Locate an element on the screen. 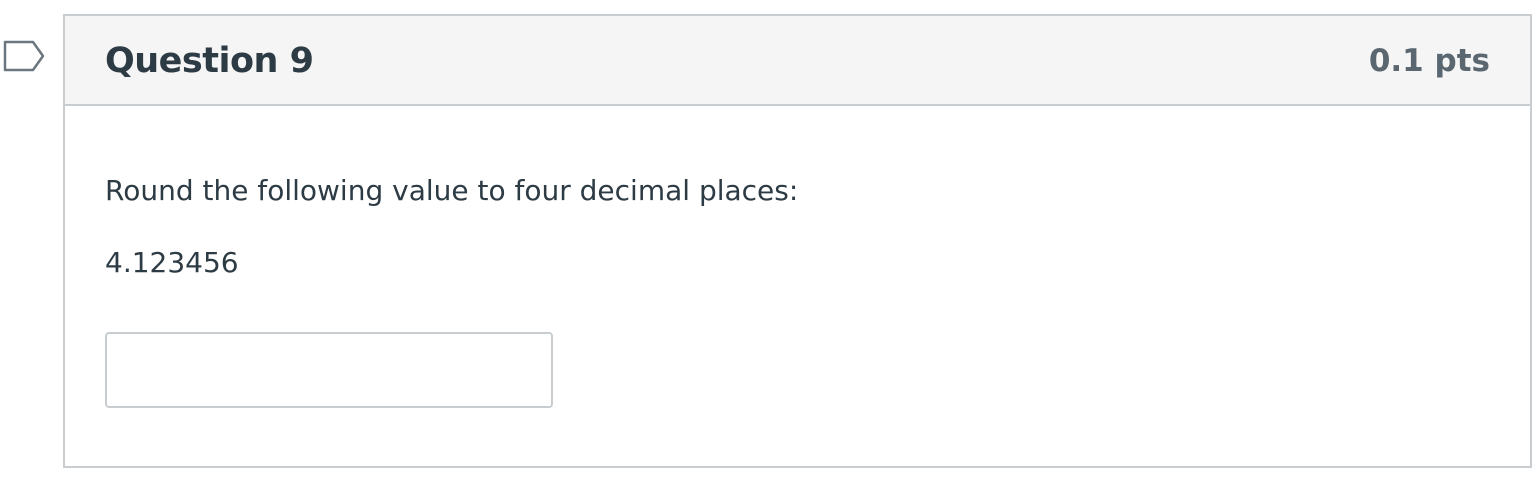 This screenshot has width=1540, height=482. flag-question-icon is located at coordinates (24, 57).